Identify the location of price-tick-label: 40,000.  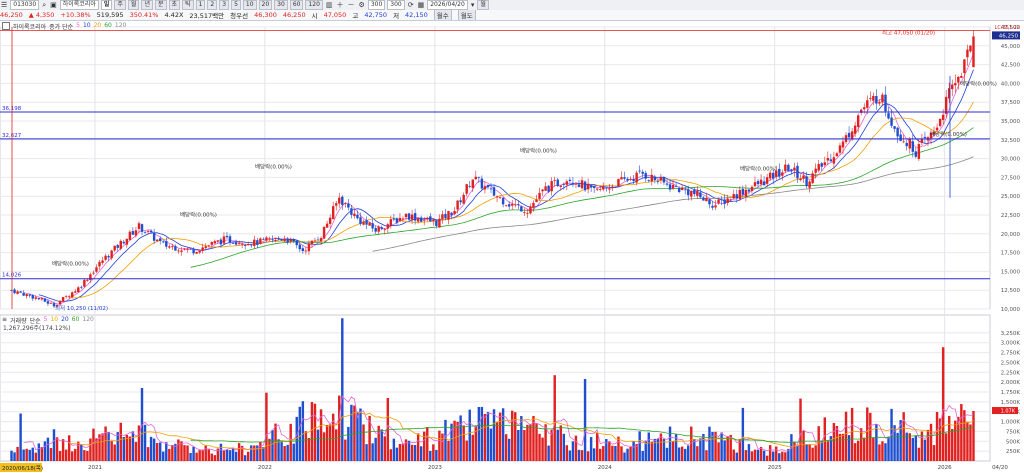
(1011, 84).